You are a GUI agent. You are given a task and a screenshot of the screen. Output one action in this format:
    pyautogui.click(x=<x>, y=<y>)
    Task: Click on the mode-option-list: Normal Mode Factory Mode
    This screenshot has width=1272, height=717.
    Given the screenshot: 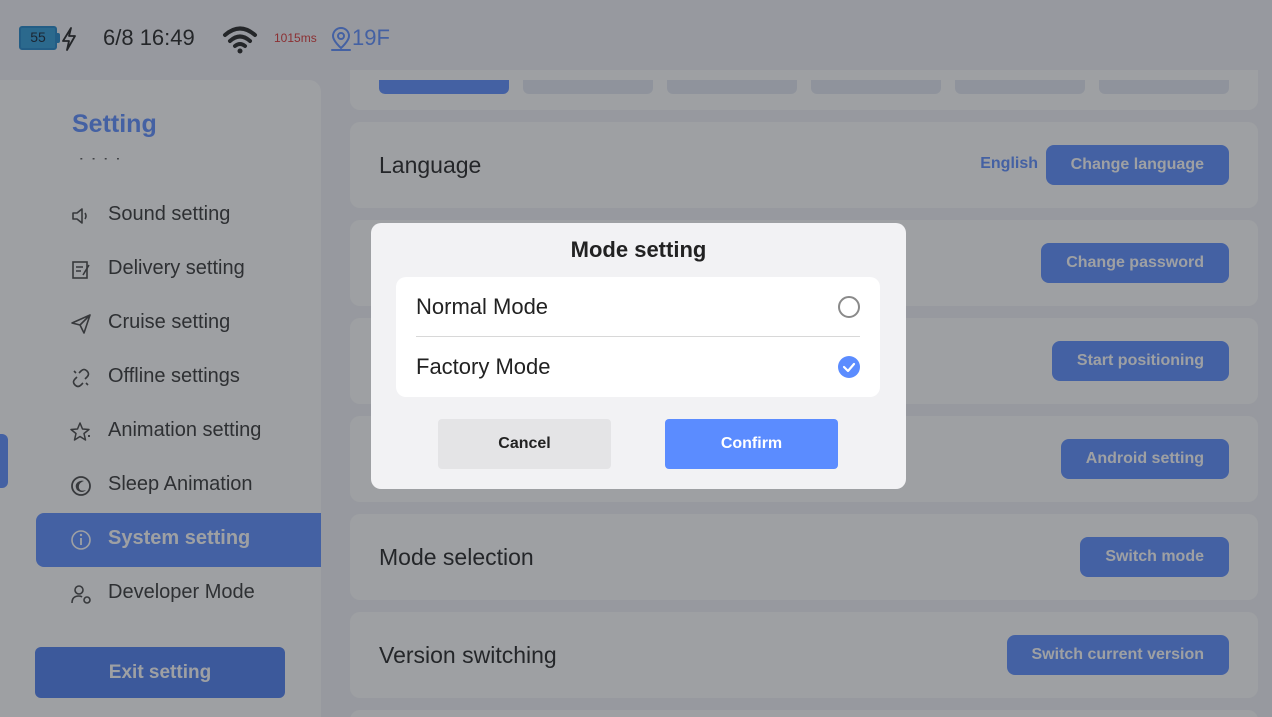 What is the action you would take?
    pyautogui.click(x=638, y=337)
    